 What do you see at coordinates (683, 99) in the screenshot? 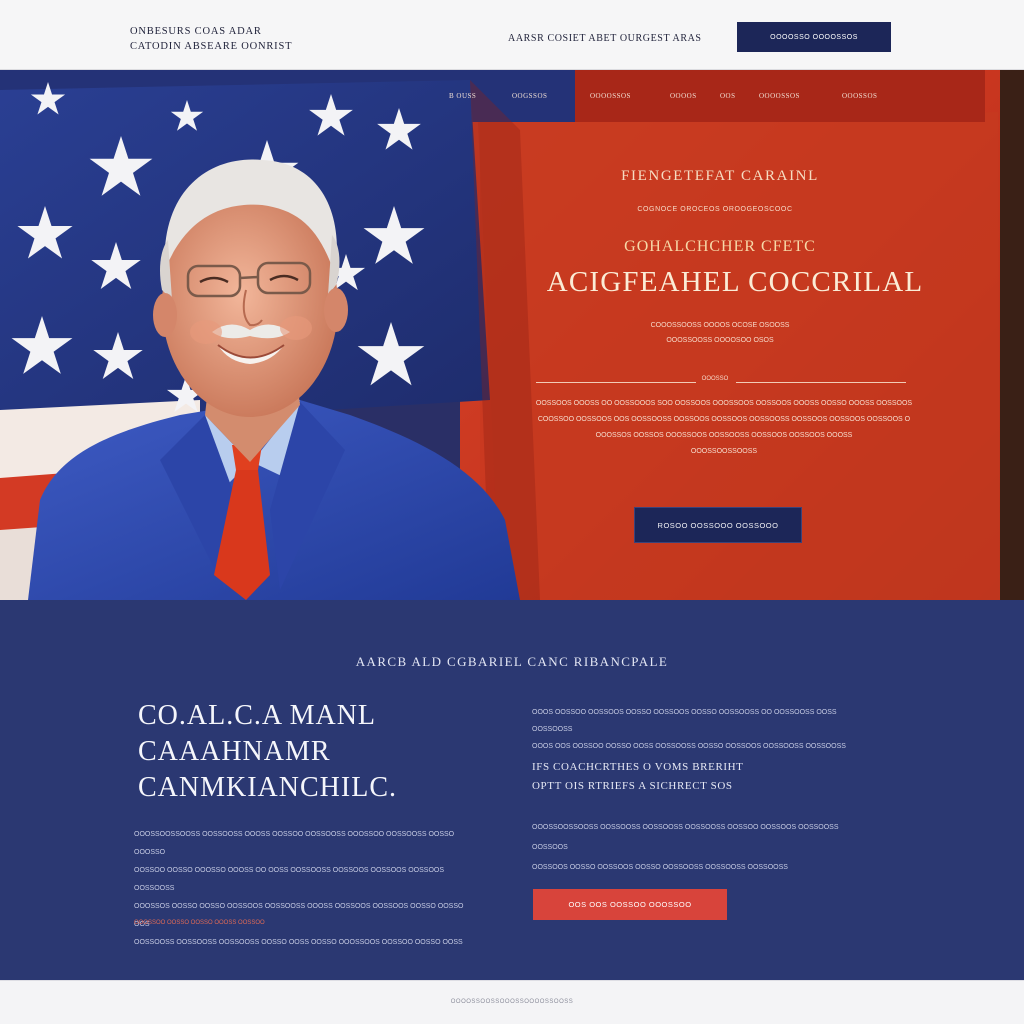
I see `hero-nav-item: OOOOS` at bounding box center [683, 99].